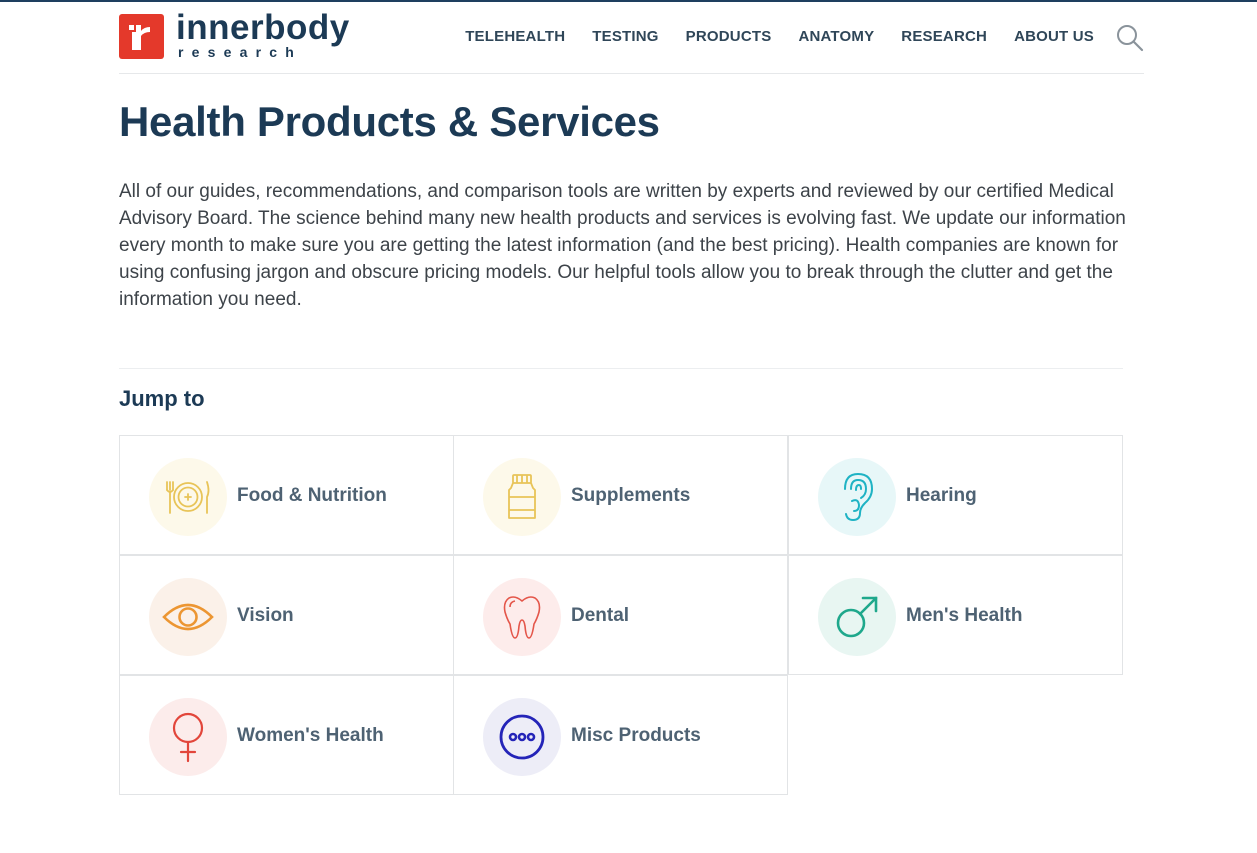 Image resolution: width=1257 pixels, height=853 pixels. I want to click on nav-research: RESEARCH, so click(944, 37).